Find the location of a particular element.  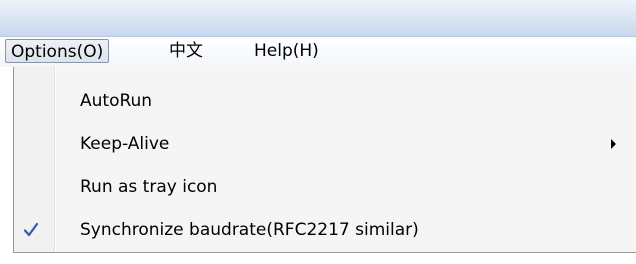

menu-chinese: 中文 is located at coordinates (186, 51).